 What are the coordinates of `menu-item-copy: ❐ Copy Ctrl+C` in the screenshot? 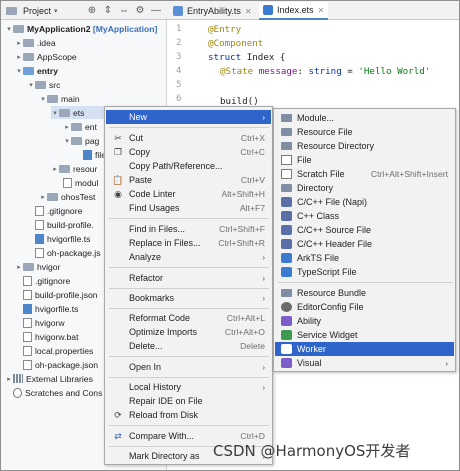 It's located at (188, 152).